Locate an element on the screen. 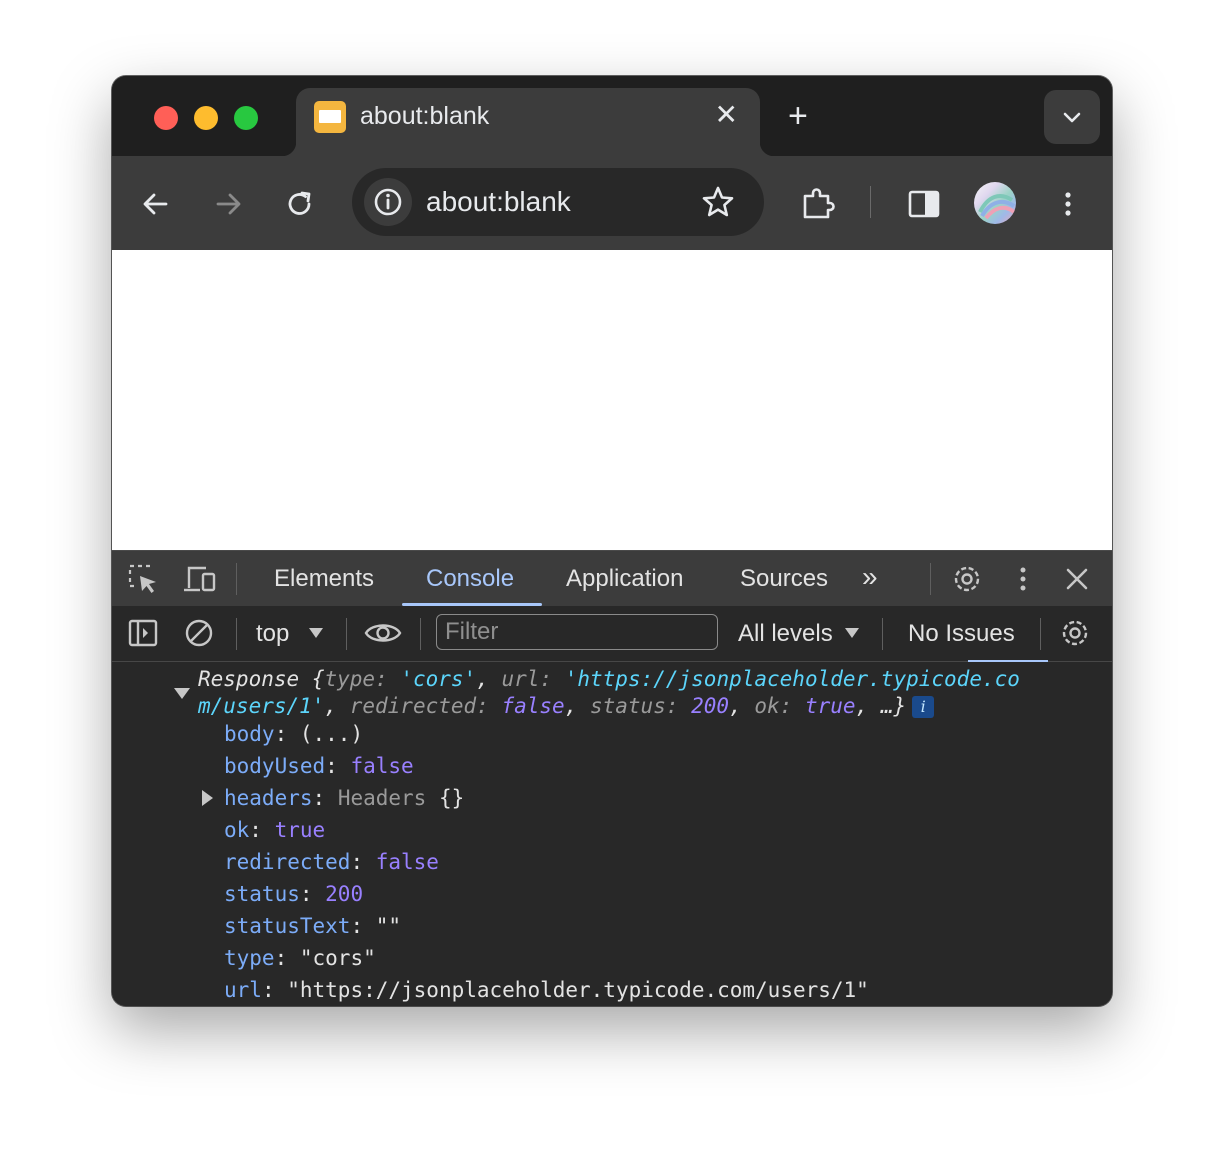  prop-row-bodyused: bodyUsed: false is located at coordinates (319, 766).